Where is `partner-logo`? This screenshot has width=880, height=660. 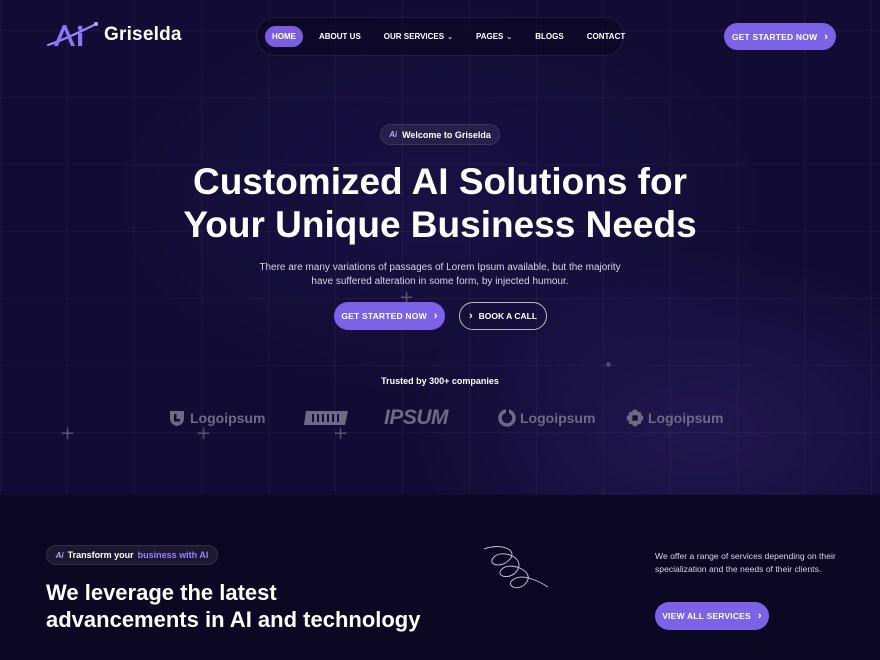 partner-logo is located at coordinates (327, 418).